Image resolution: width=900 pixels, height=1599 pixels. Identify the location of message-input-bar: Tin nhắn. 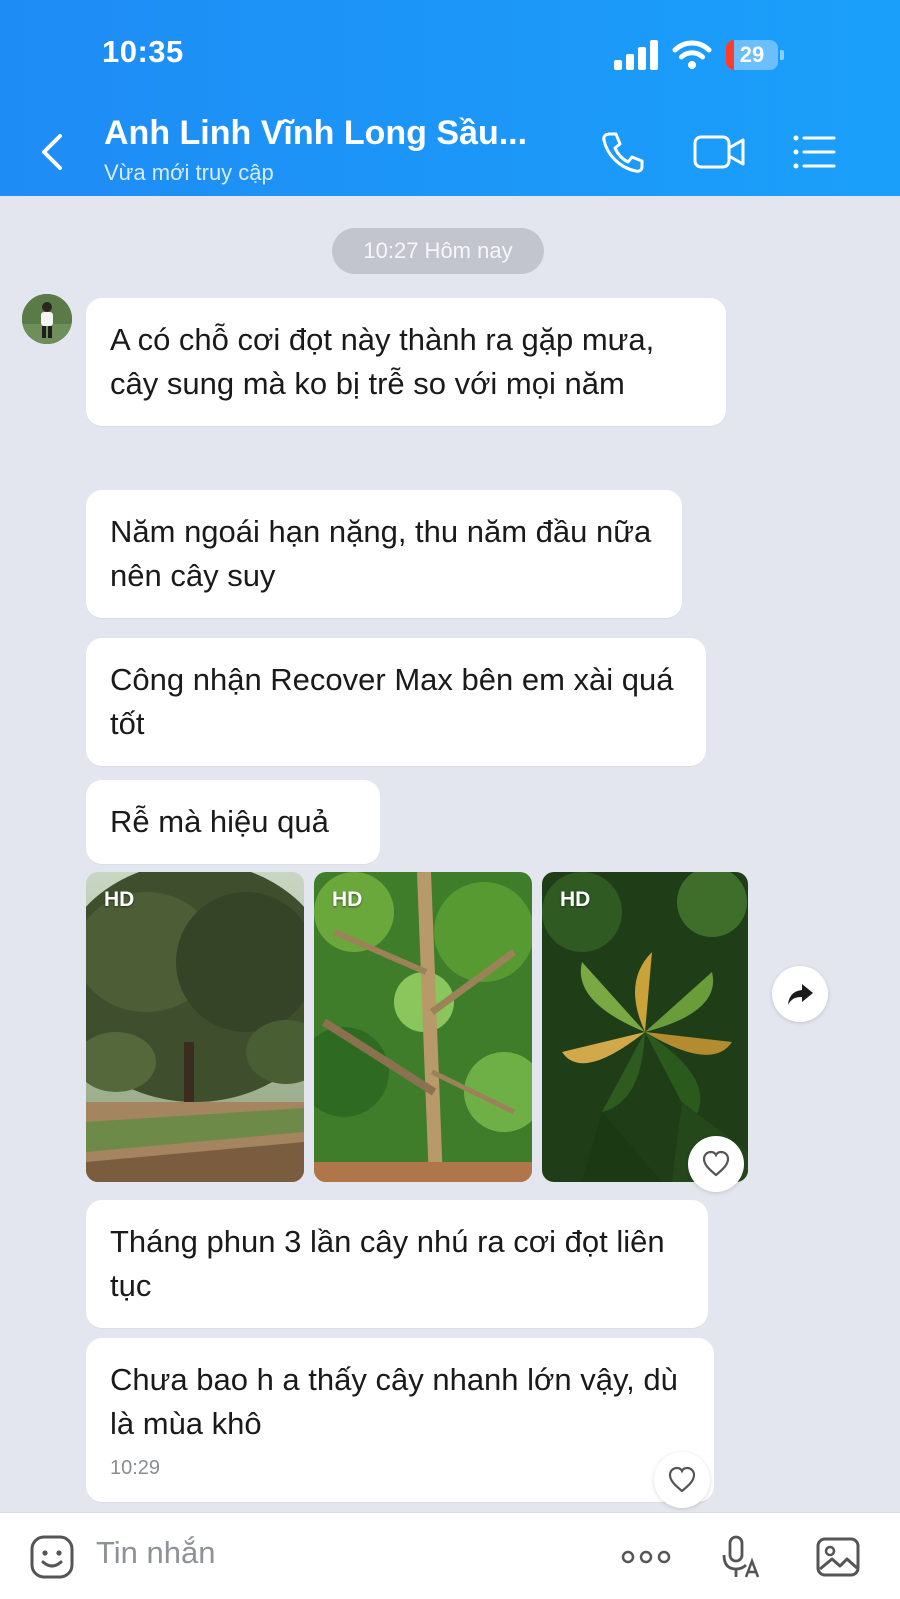
(450, 1555).